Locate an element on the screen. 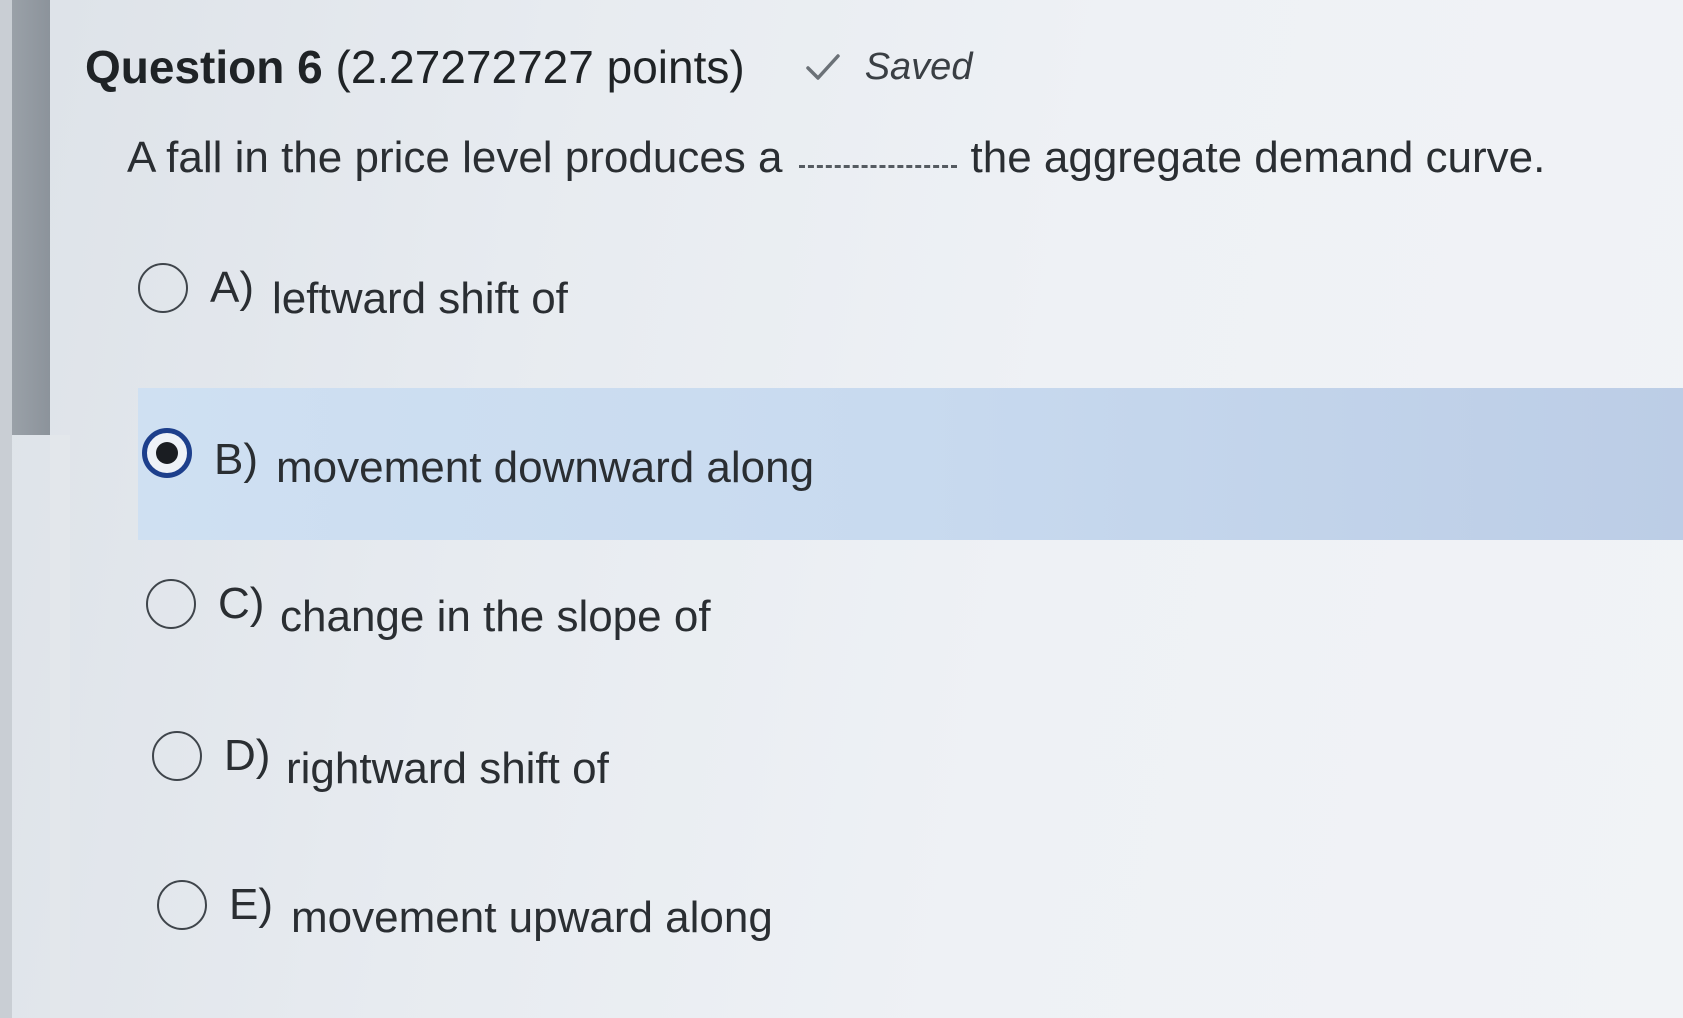 The image size is (1683, 1018). option-b: B) movement downward along is located at coordinates (910, 464).